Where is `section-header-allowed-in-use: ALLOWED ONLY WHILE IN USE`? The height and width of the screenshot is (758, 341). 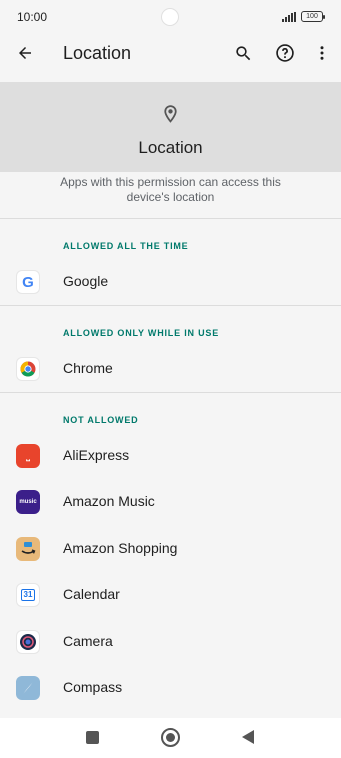
section-header-allowed-in-use: ALLOWED ONLY WHILE IN USE is located at coordinates (141, 333).